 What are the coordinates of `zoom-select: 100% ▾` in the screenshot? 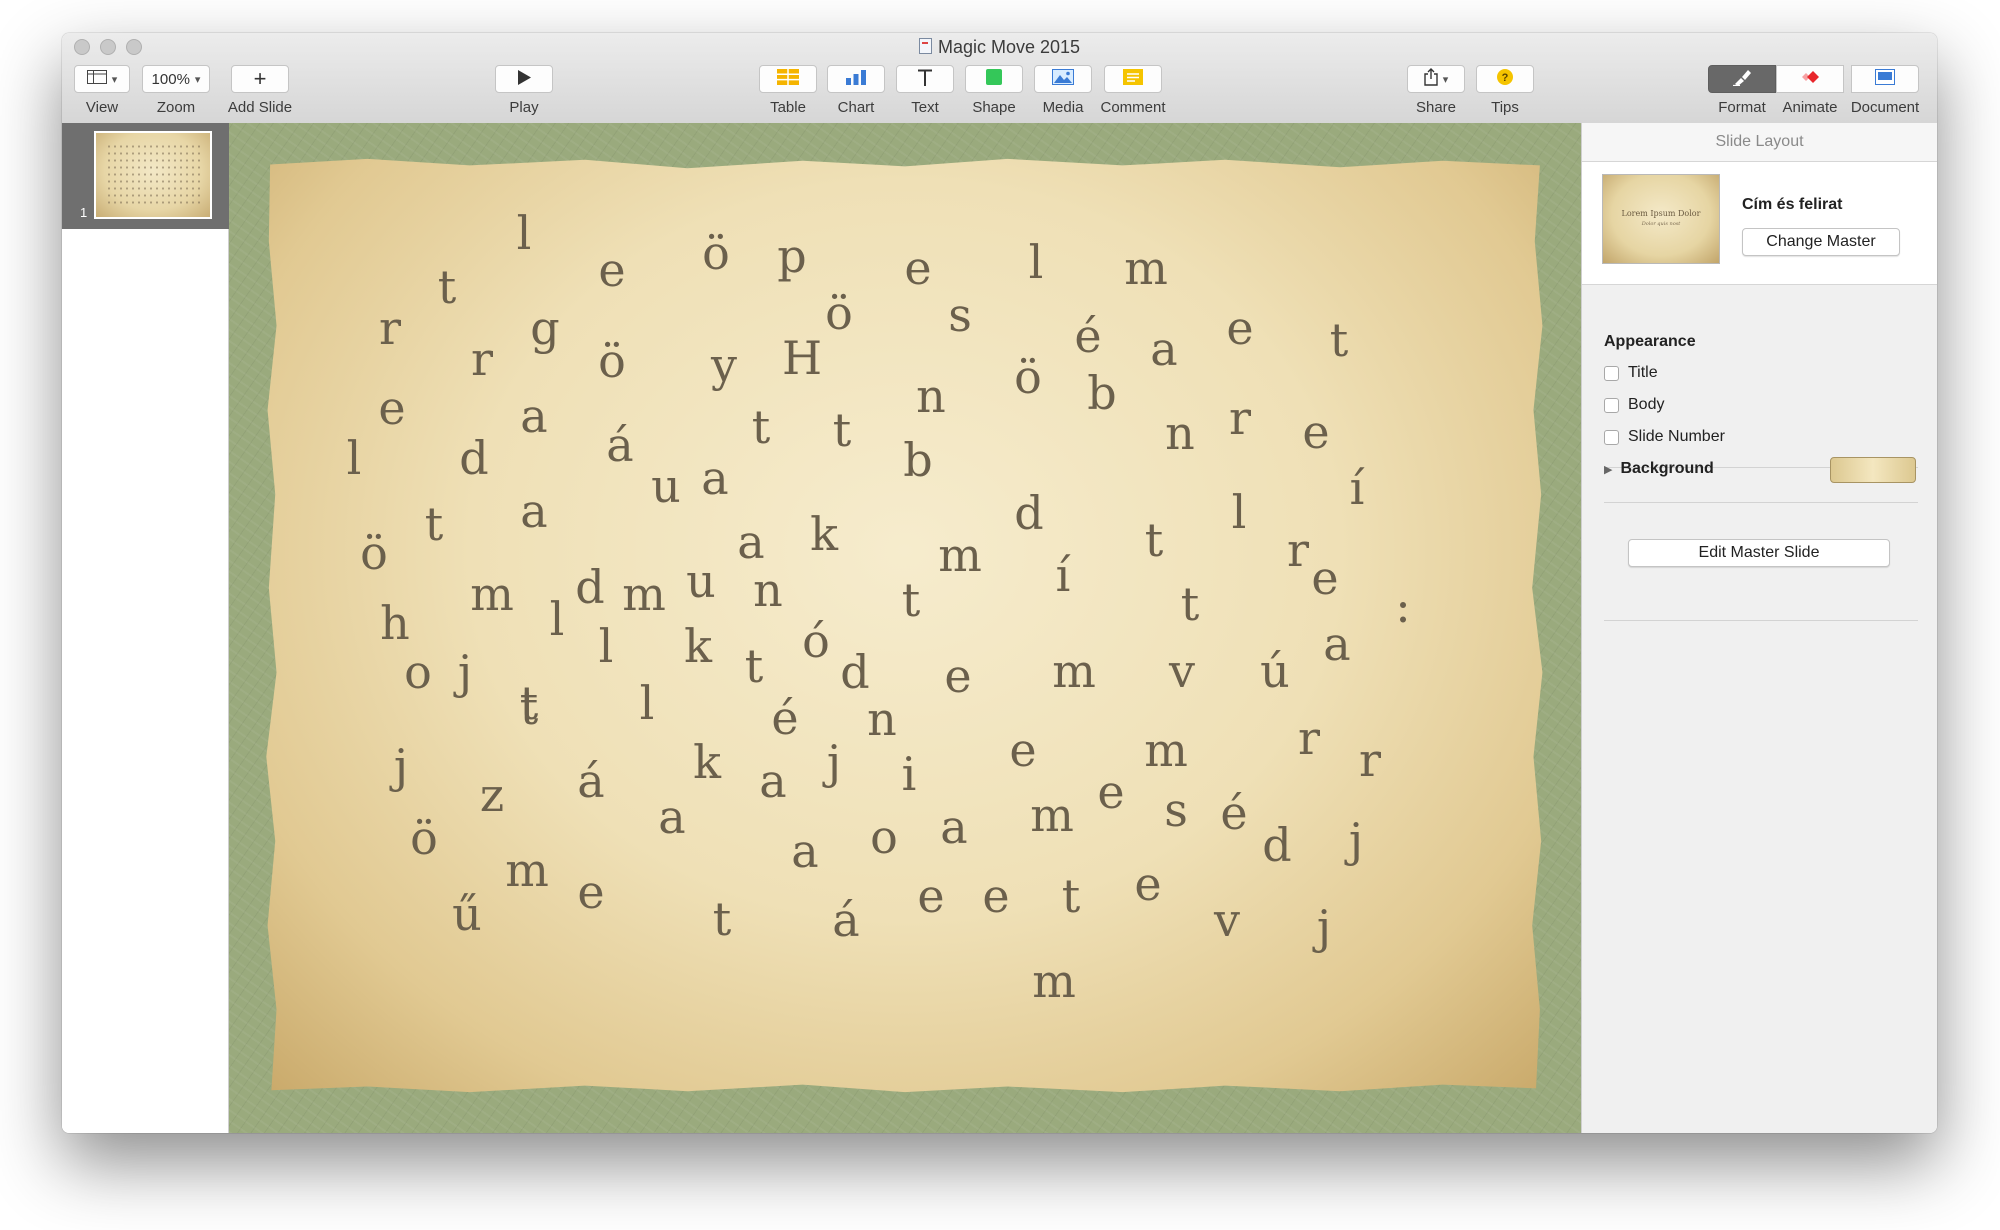 It's located at (176, 79).